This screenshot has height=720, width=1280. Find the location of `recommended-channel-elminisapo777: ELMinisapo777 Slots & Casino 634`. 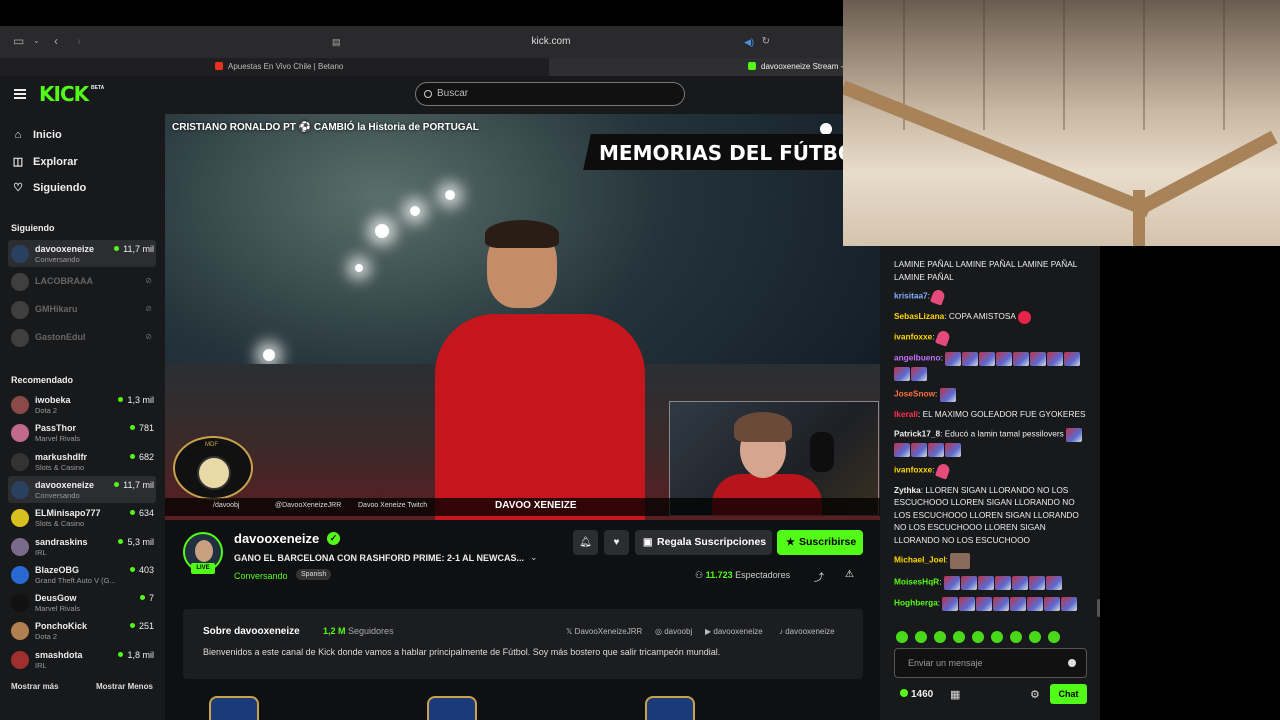

recommended-channel-elminisapo777: ELMinisapo777 Slots & Casino 634 is located at coordinates (82, 517).